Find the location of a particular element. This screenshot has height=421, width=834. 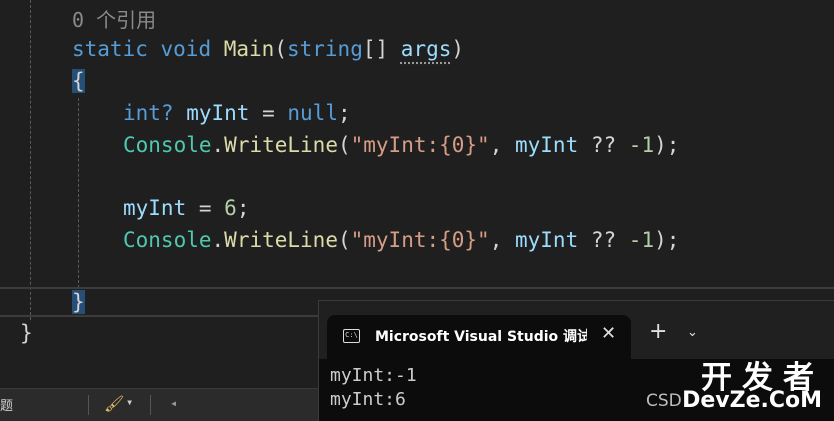

code-line-class-close: } is located at coordinates (26, 333).